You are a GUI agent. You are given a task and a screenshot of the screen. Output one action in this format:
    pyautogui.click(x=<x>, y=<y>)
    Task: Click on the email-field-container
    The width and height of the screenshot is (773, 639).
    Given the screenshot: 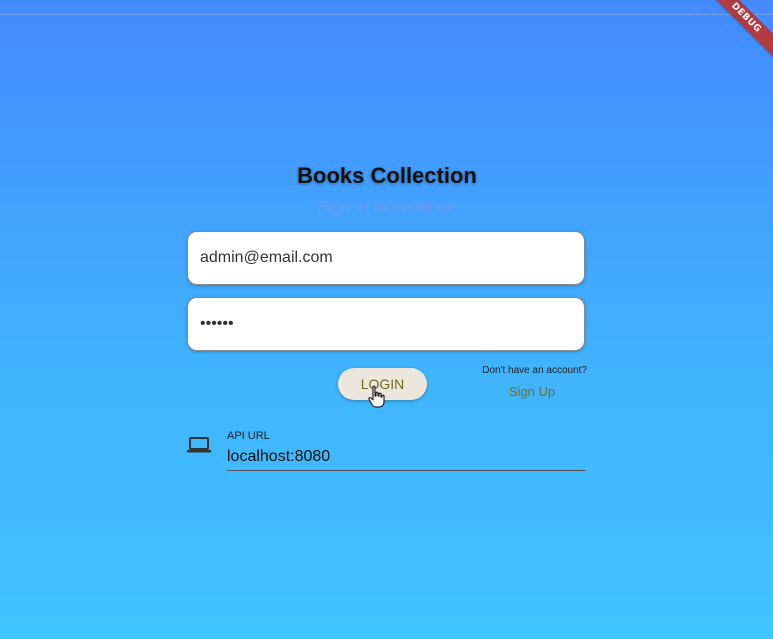 What is the action you would take?
    pyautogui.click(x=386, y=258)
    